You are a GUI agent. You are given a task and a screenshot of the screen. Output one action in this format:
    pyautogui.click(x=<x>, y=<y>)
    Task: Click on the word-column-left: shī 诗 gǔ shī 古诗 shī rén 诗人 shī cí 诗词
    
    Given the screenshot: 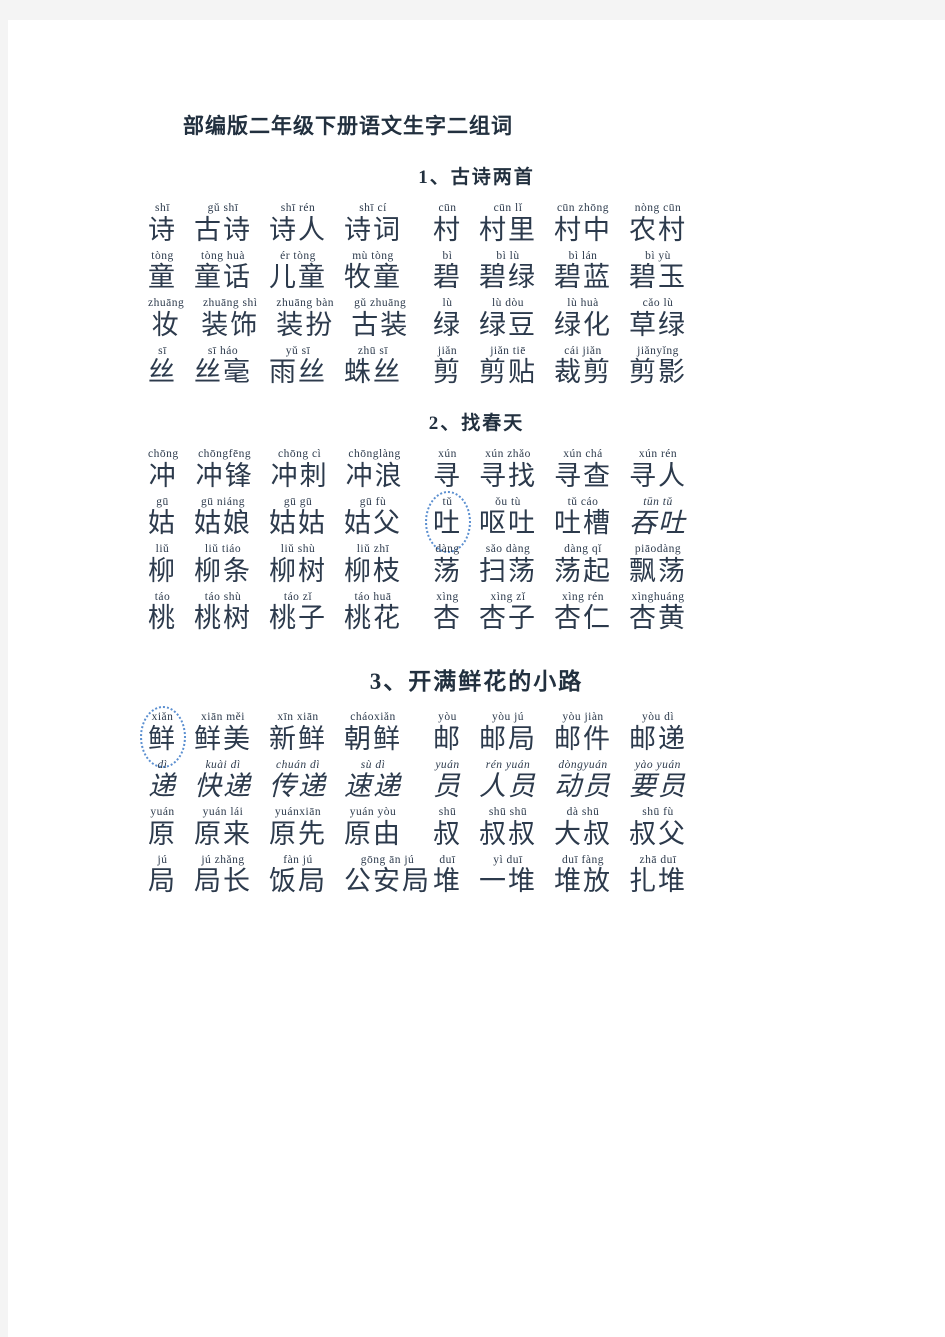 What is the action you would take?
    pyautogui.click(x=208, y=223)
    